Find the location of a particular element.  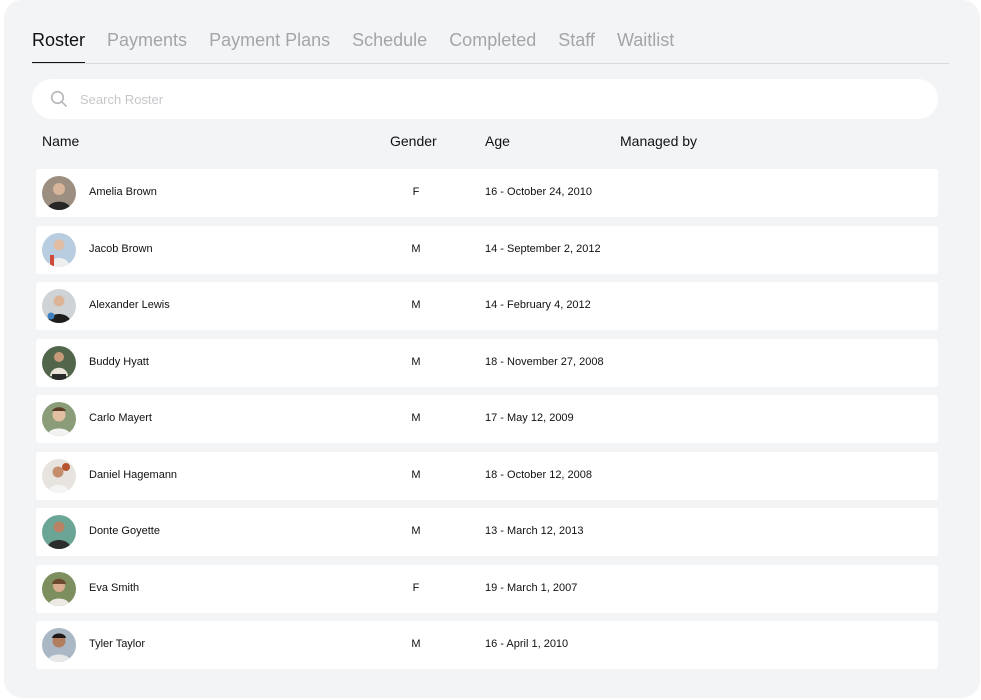

row-age: 16 - October 24, 2010 is located at coordinates (539, 192).